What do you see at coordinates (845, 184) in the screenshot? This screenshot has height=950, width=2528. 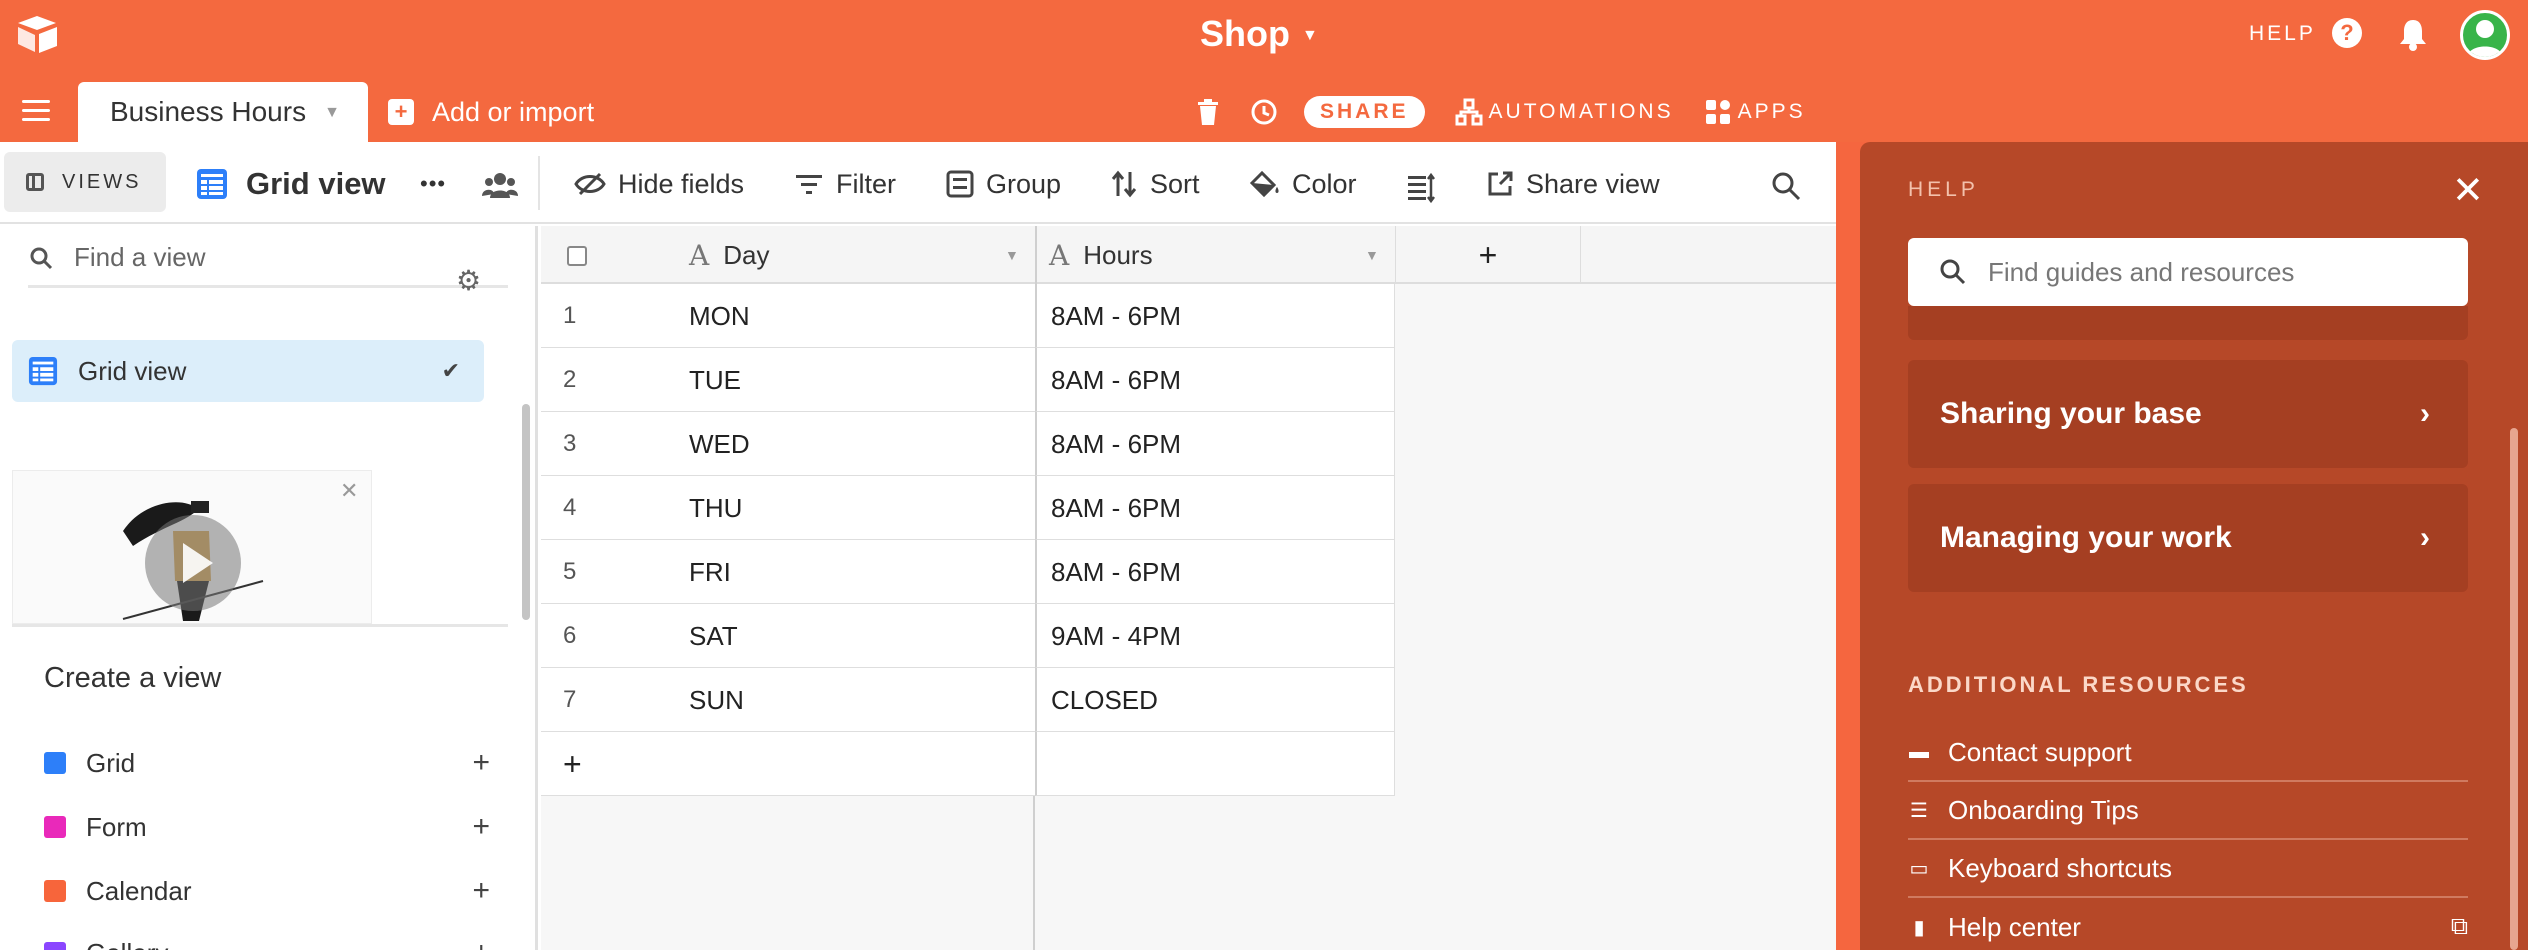 I see `filter-button: Filter` at bounding box center [845, 184].